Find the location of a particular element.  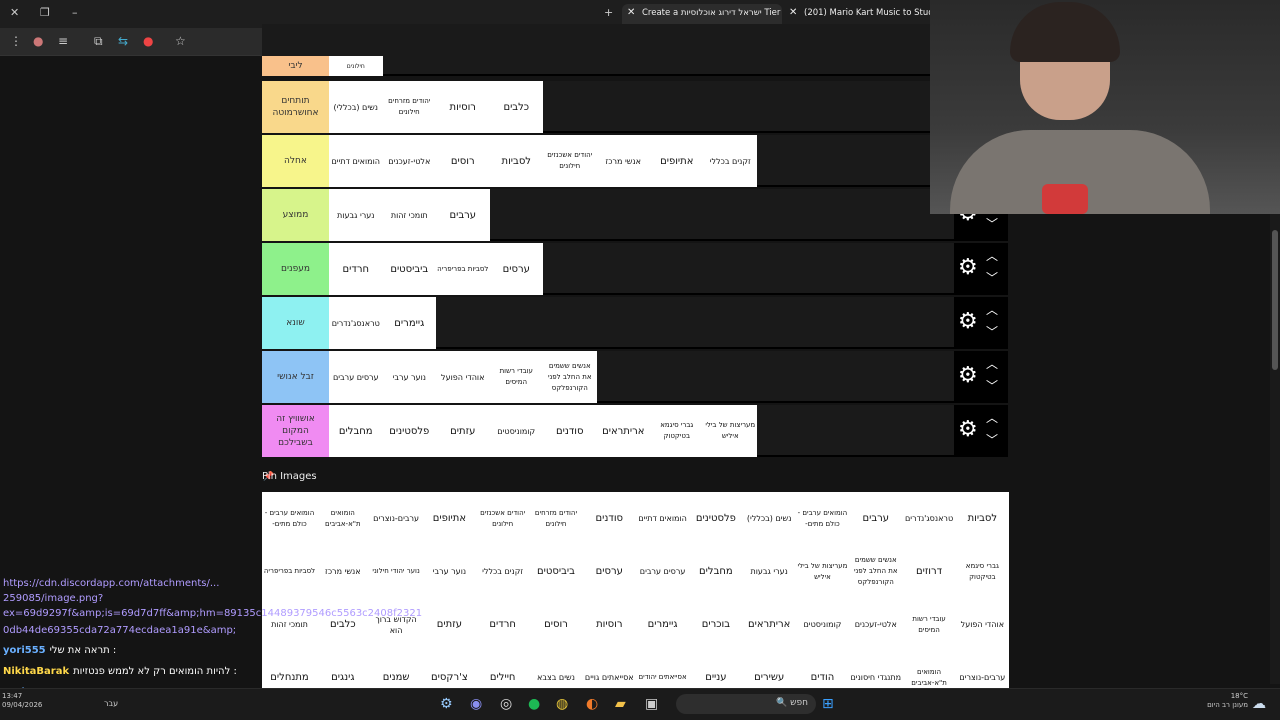

tier-item: לסביות בפריפריה is located at coordinates (463, 269).